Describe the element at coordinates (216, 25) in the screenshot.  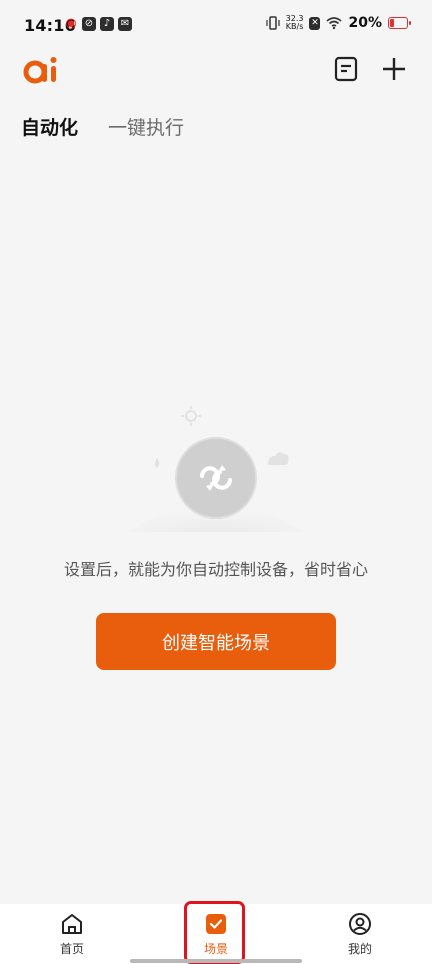
I see `status-bar: 14:16 ◉ ⊘ ♪ ✉ 32.3 KB/s ✕ 20%` at that location.